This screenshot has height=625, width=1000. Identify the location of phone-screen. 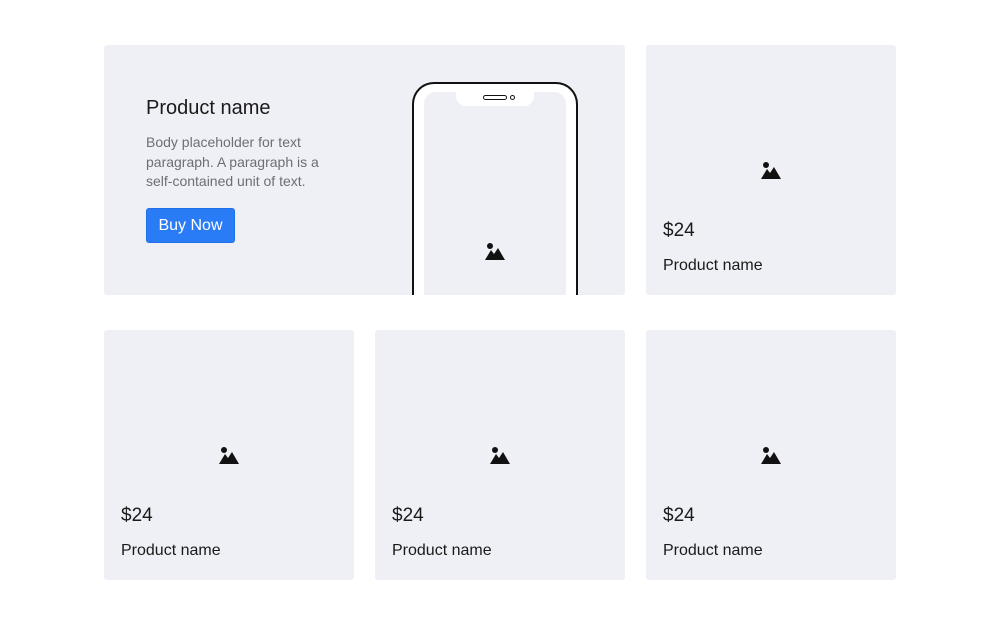
(495, 193).